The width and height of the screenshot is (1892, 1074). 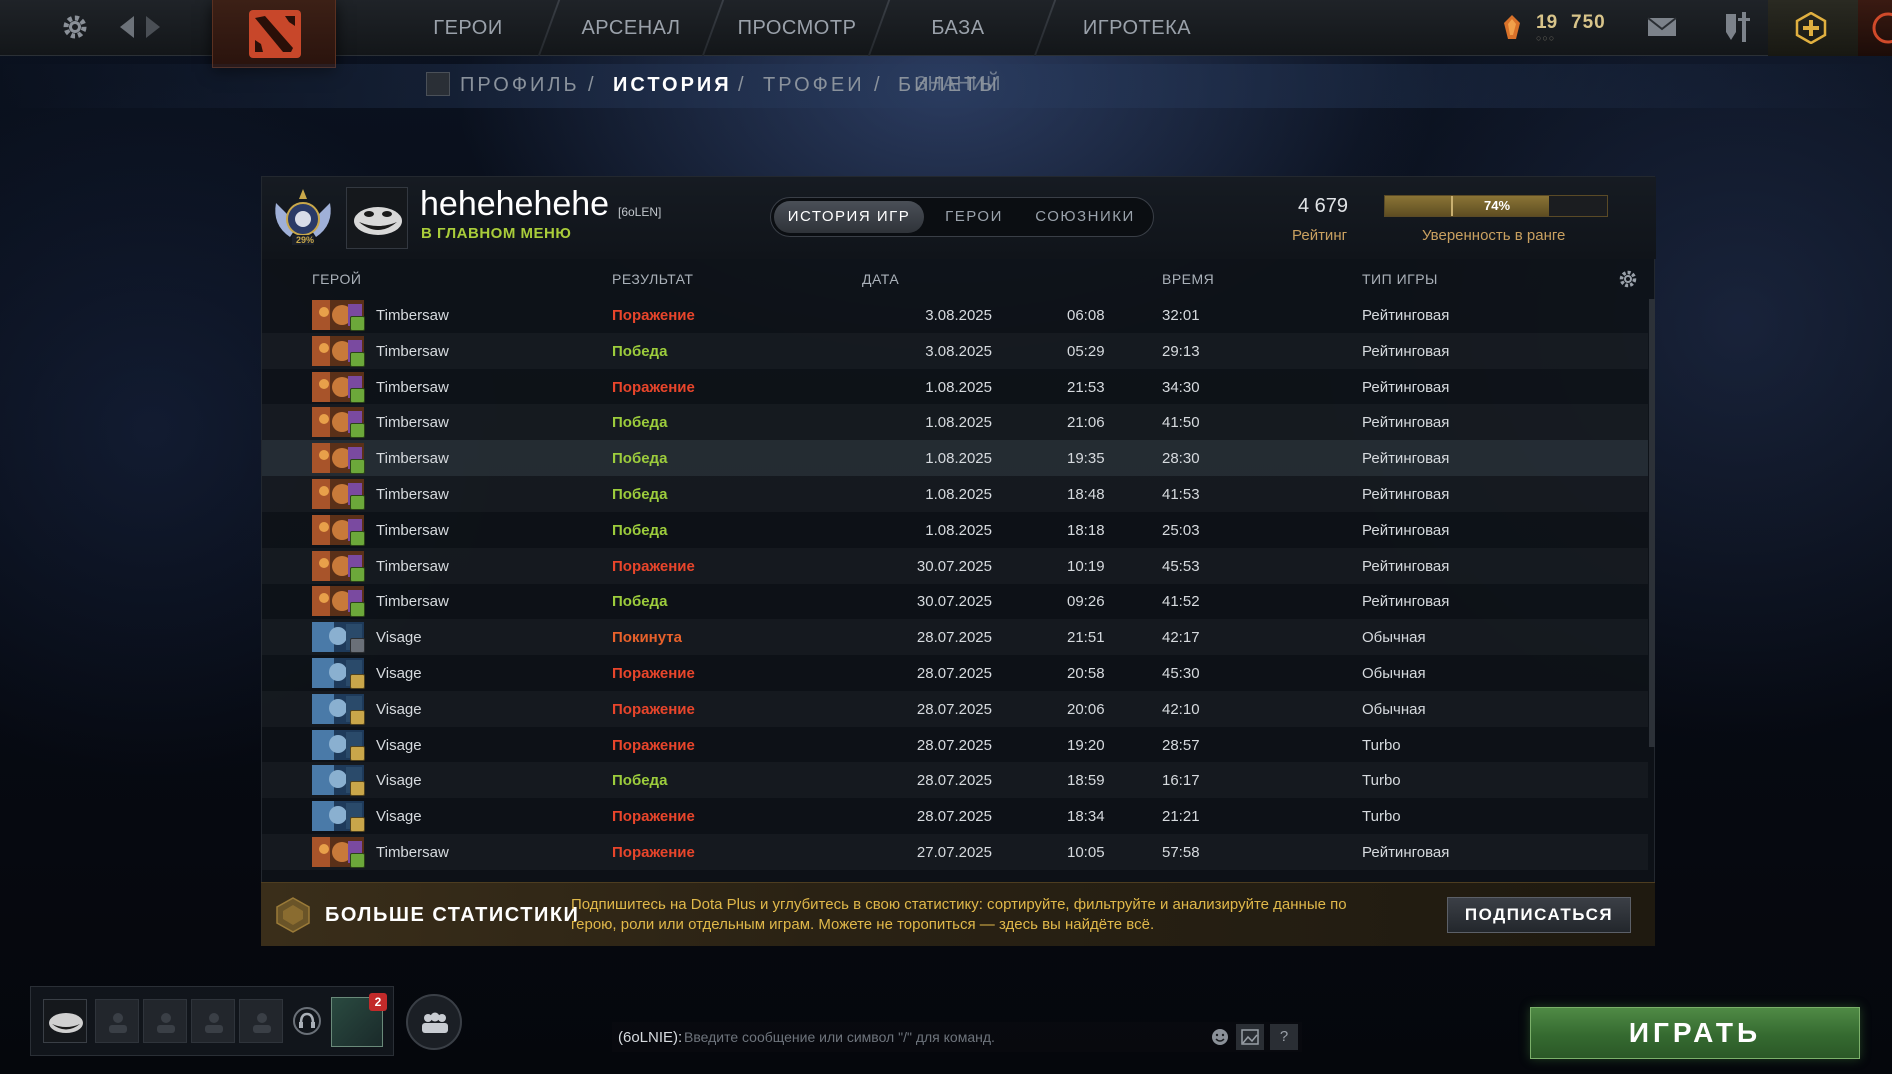 What do you see at coordinates (1811, 28) in the screenshot?
I see `dota-plus-icon` at bounding box center [1811, 28].